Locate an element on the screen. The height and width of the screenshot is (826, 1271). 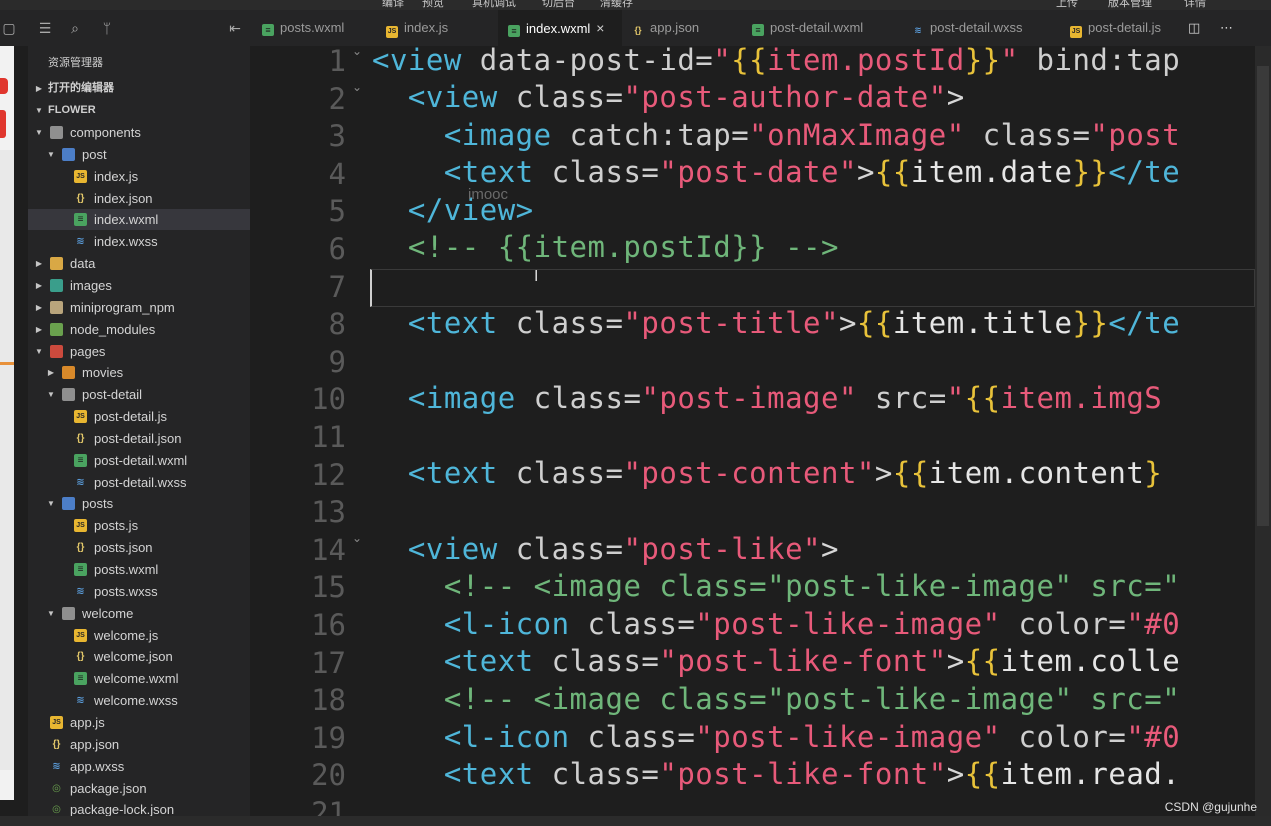
more-icon: ⋯ is located at coordinates (1230, 28).